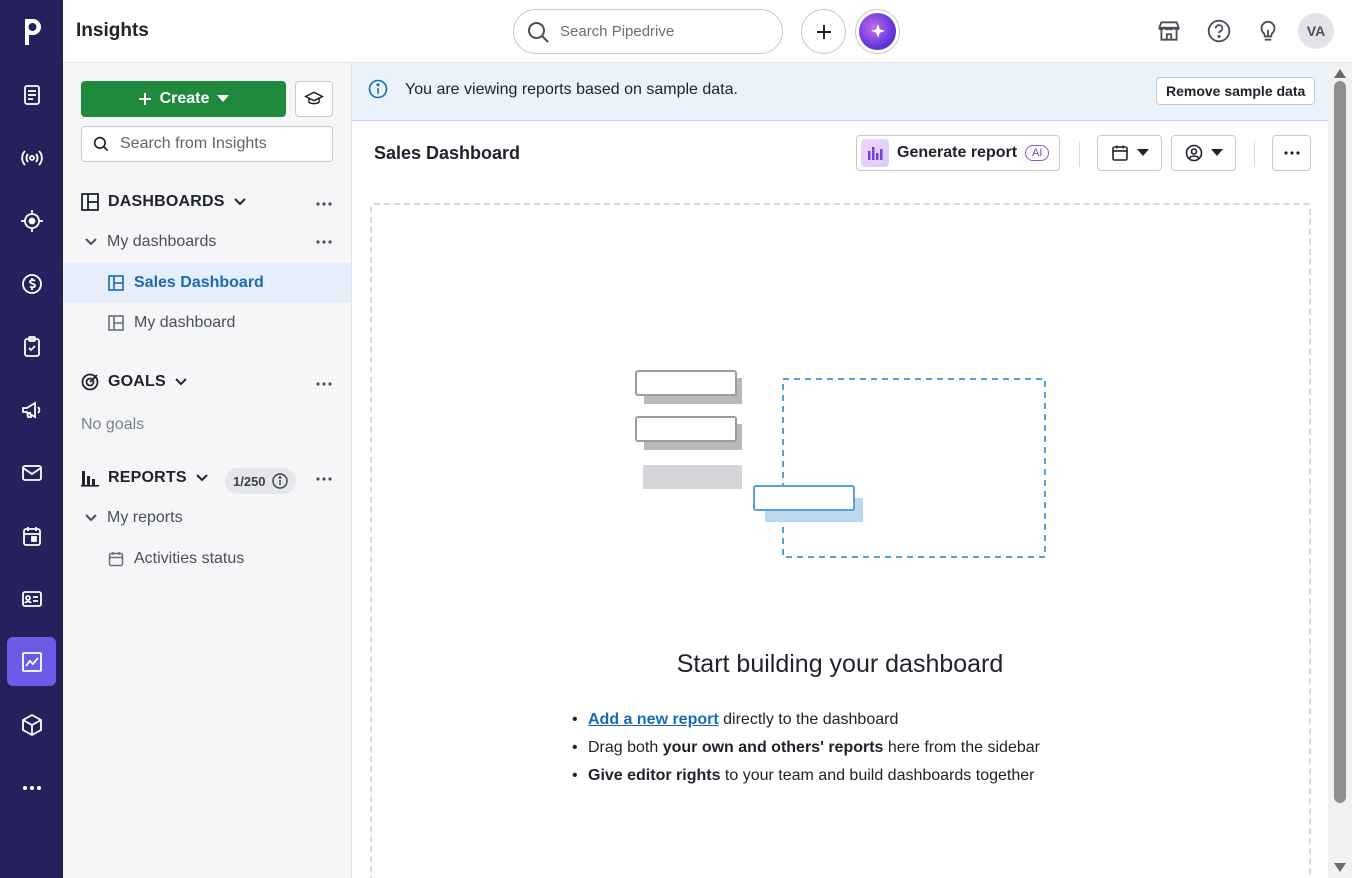  I want to click on scroll-thumb, so click(1340, 442).